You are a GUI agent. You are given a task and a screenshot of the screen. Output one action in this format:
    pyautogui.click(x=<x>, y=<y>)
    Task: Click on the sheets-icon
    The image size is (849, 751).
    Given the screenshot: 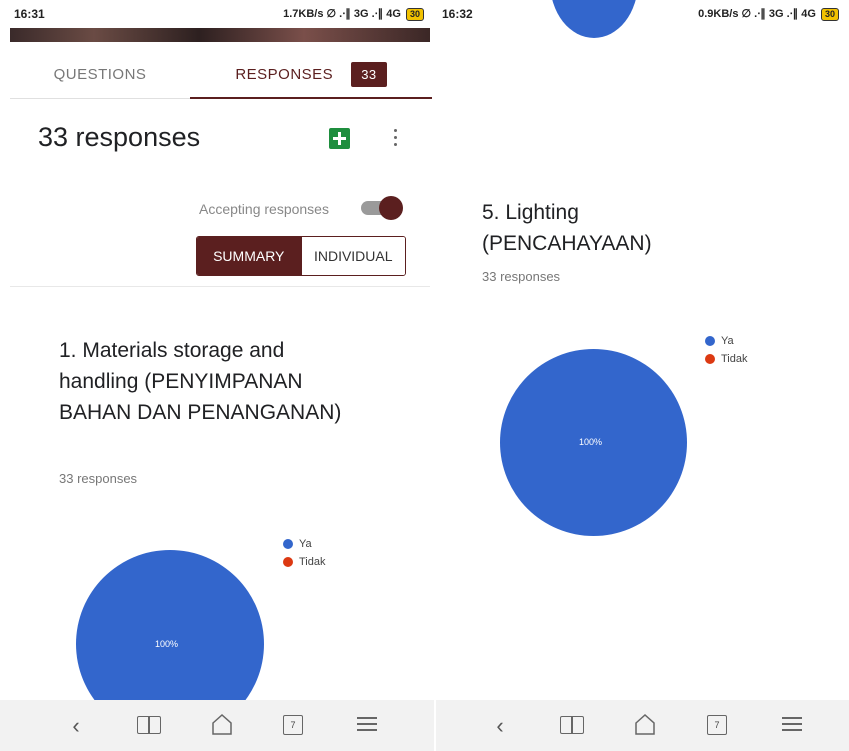 What is the action you would take?
    pyautogui.click(x=339, y=138)
    